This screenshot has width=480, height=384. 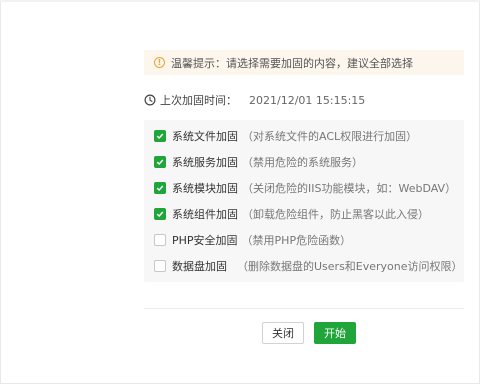 I want to click on last-hardening-row: 上次加固时间： 2021/12/01 15:15:15, so click(x=254, y=100).